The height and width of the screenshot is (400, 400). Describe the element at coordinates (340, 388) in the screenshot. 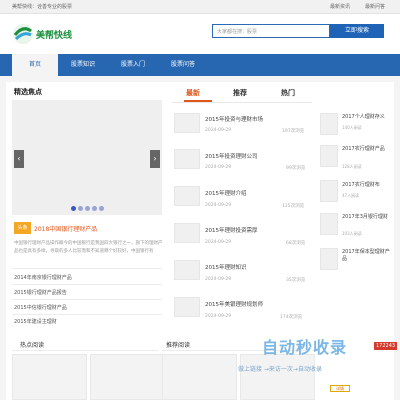

I see `detail-button: 详情` at that location.